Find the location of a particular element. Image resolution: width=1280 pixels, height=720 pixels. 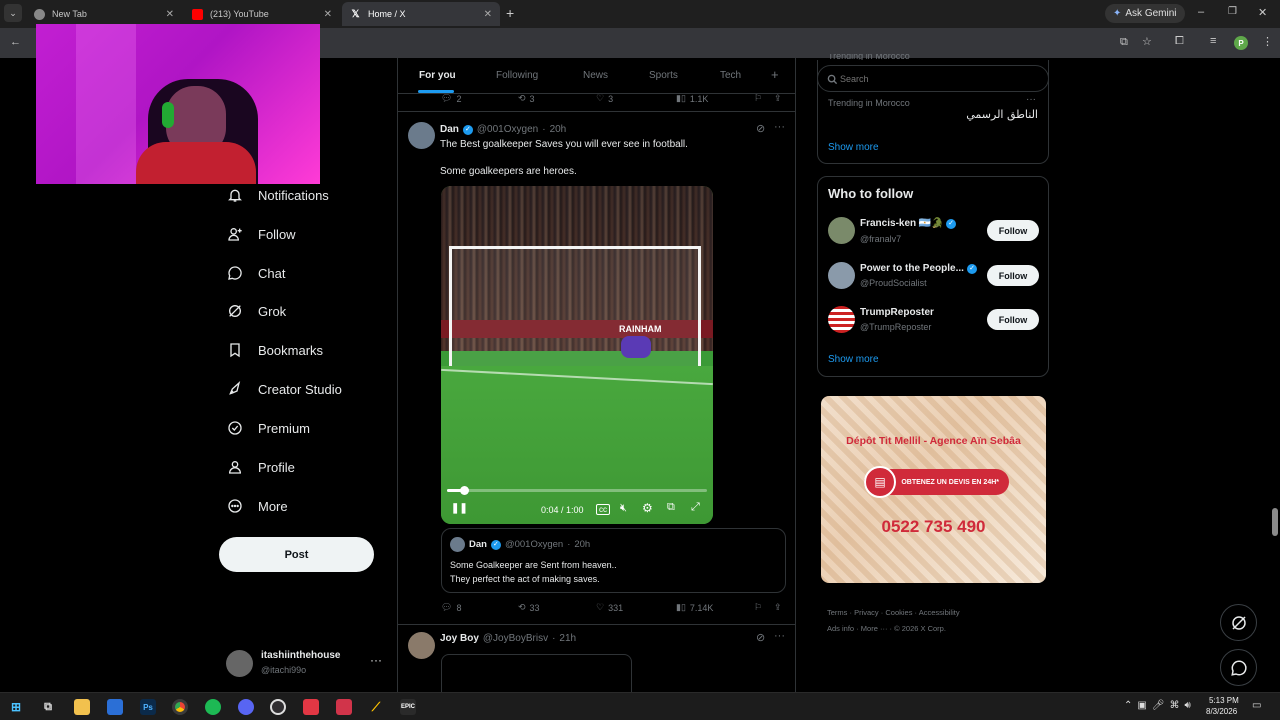

reply-button: 💬︎ 8 is located at coordinates (451, 607).